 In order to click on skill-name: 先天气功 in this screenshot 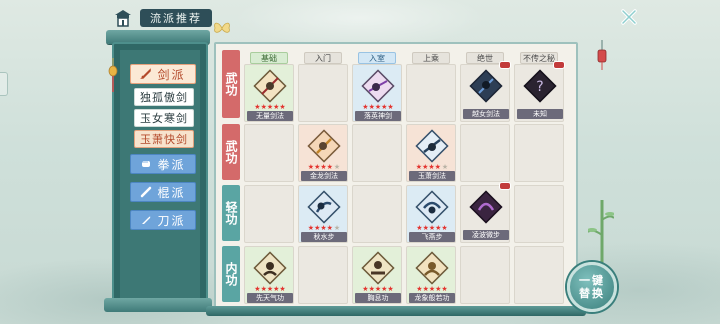, I will do `click(270, 298)`.